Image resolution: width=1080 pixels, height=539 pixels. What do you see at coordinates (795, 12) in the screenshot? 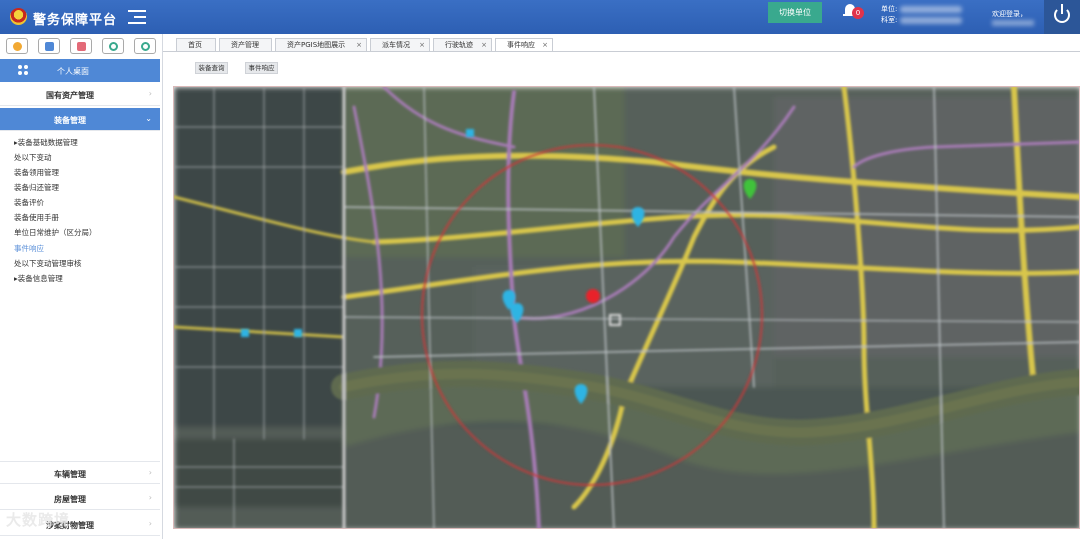
I see `switch-unit-button: 切换单位` at bounding box center [795, 12].